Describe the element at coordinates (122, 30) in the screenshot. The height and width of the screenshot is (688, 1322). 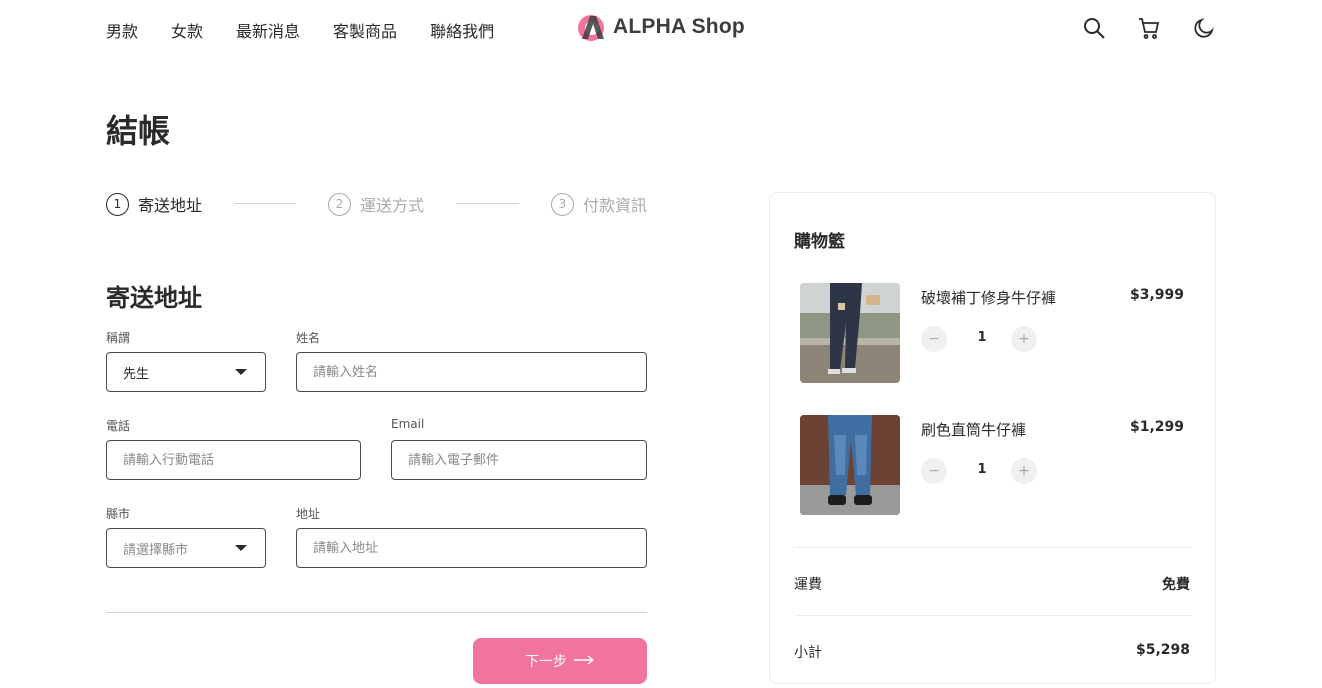
I see `nav-item-men: 男款` at that location.